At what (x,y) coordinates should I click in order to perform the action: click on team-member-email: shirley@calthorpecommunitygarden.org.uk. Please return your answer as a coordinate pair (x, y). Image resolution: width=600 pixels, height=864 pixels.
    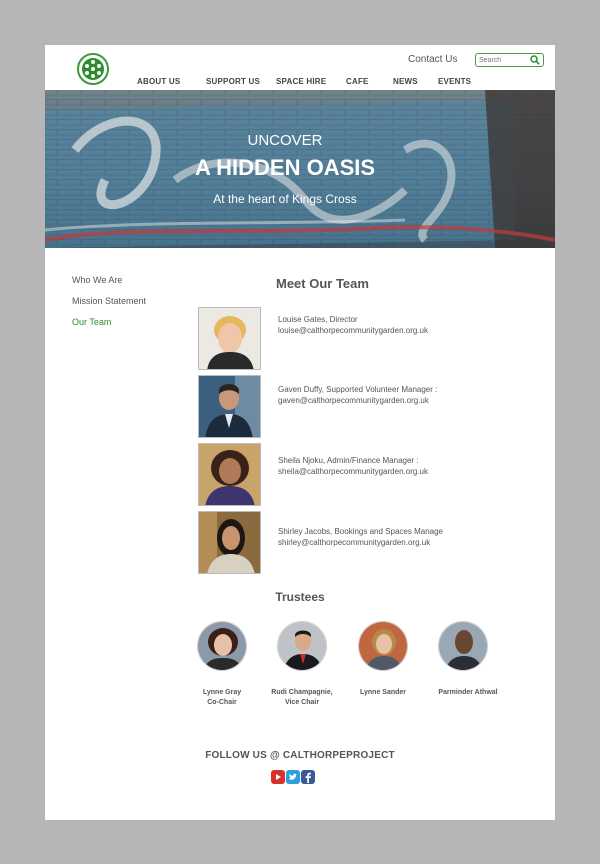
    Looking at the image, I should click on (354, 542).